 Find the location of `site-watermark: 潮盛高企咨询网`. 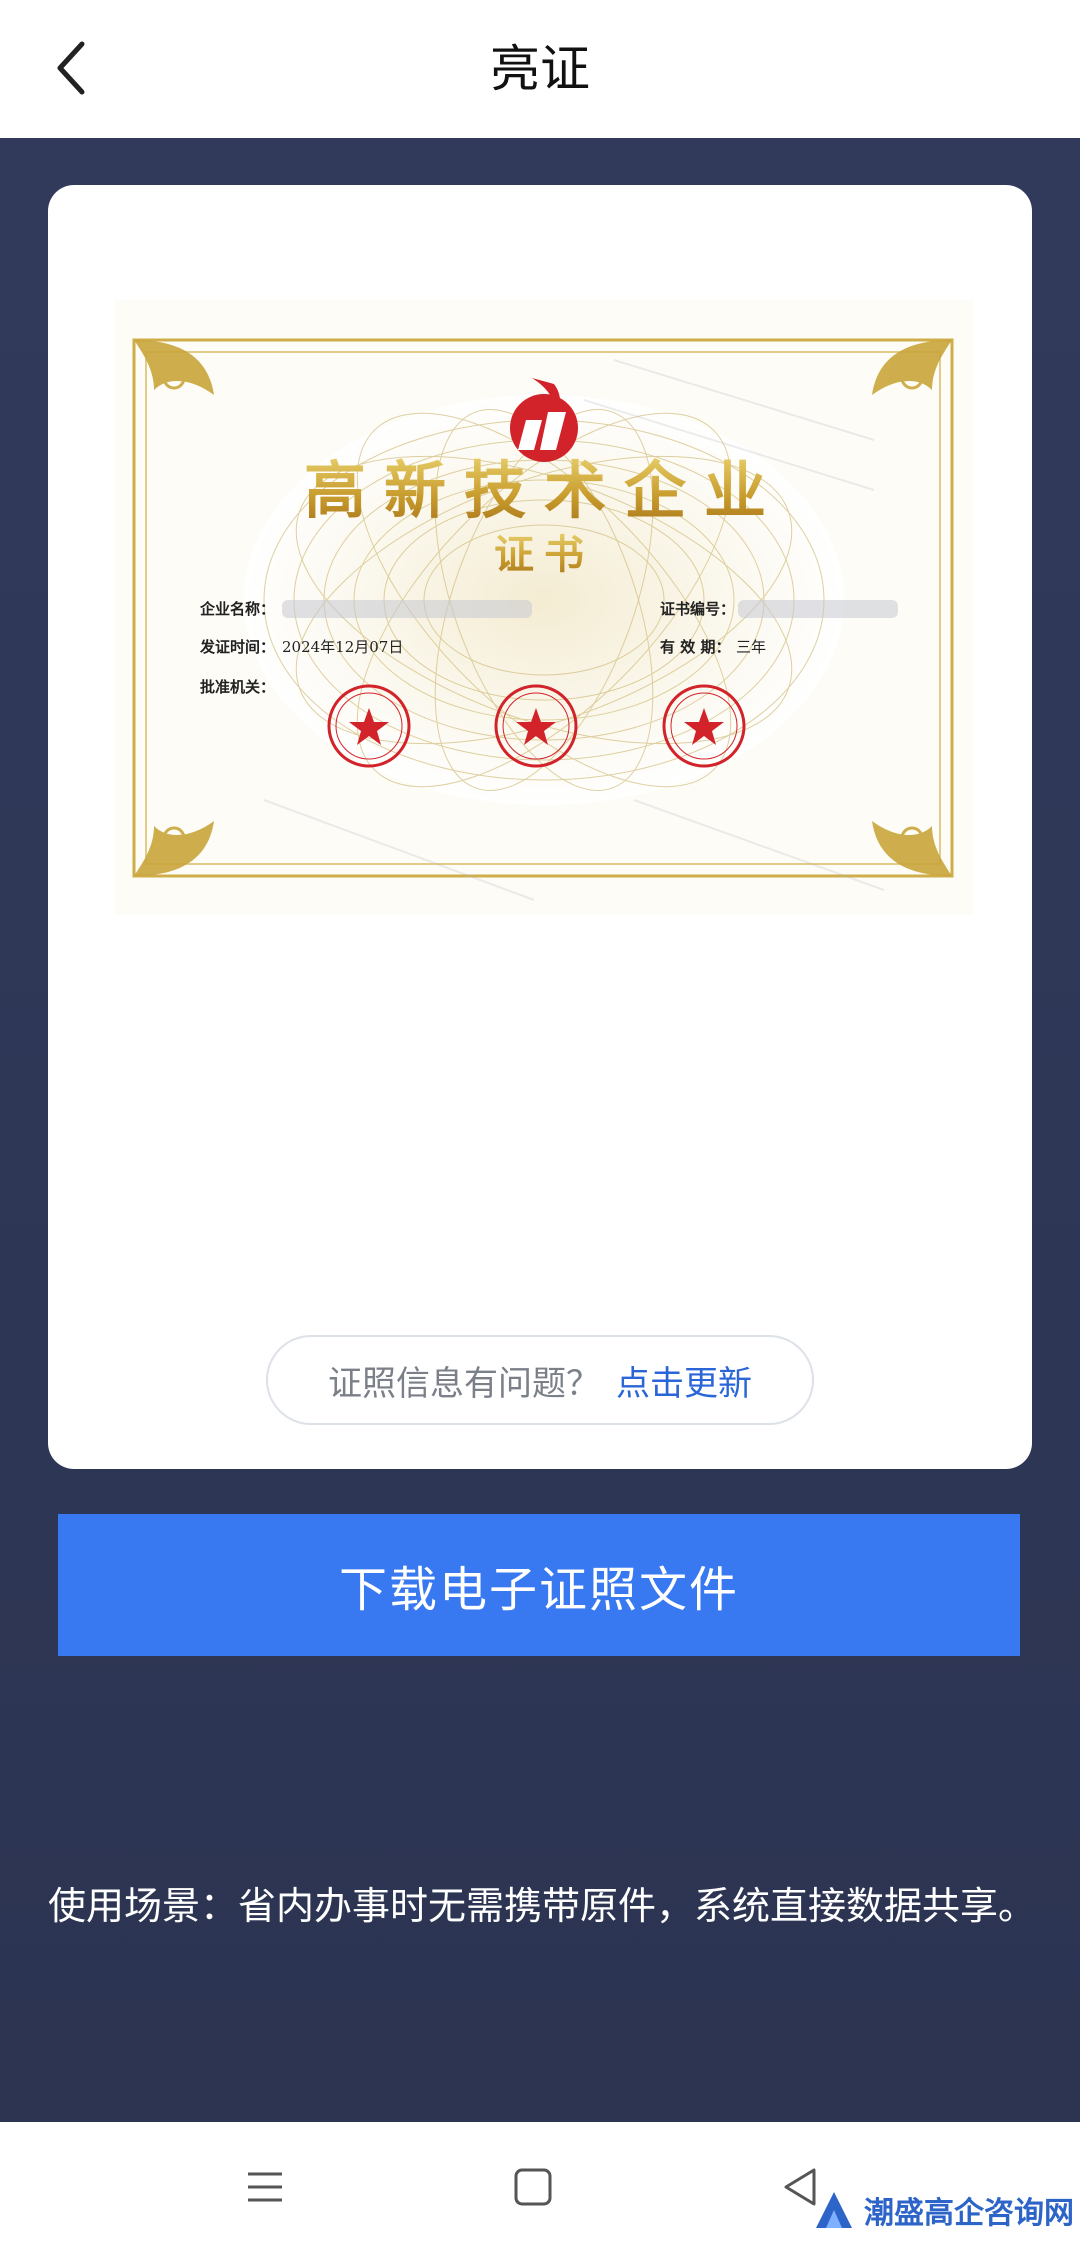

site-watermark: 潮盛高企咨询网 is located at coordinates (943, 2210).